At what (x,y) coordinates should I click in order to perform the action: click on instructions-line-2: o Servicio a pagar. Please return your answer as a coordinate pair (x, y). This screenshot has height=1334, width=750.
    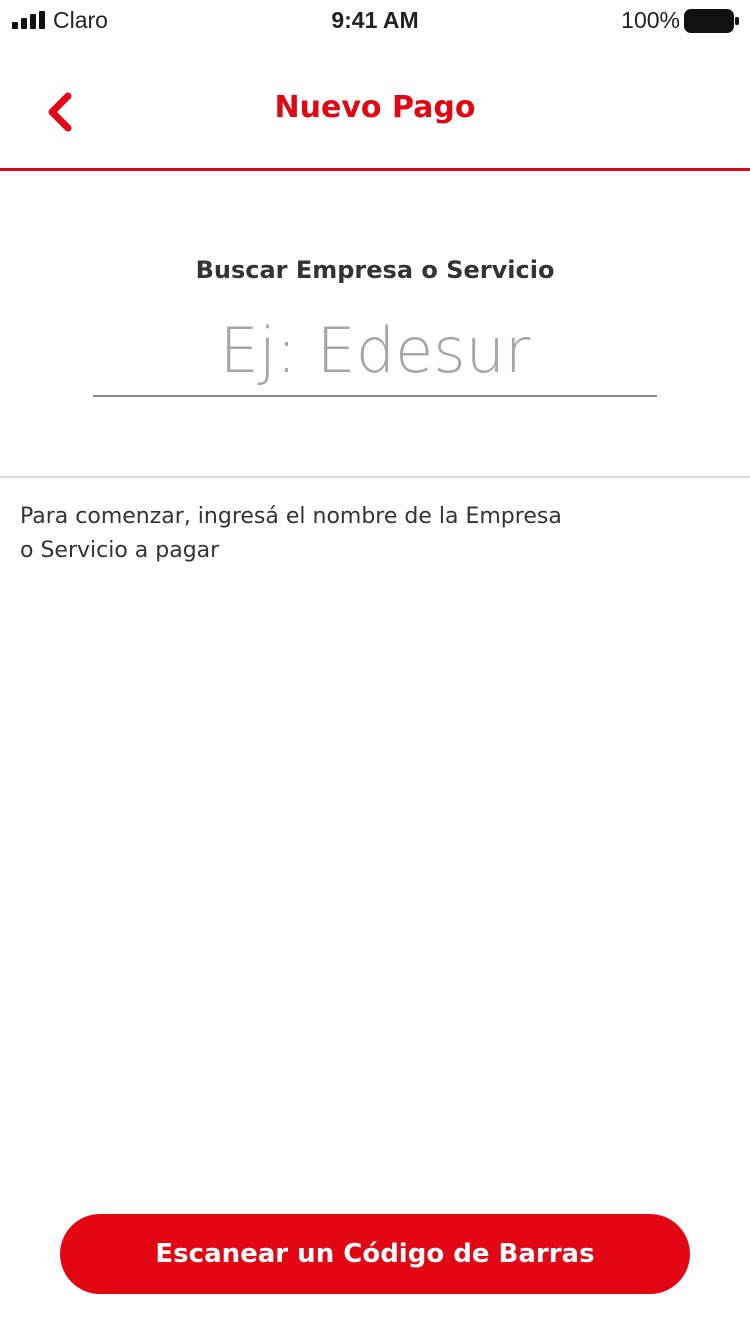
    Looking at the image, I should click on (120, 550).